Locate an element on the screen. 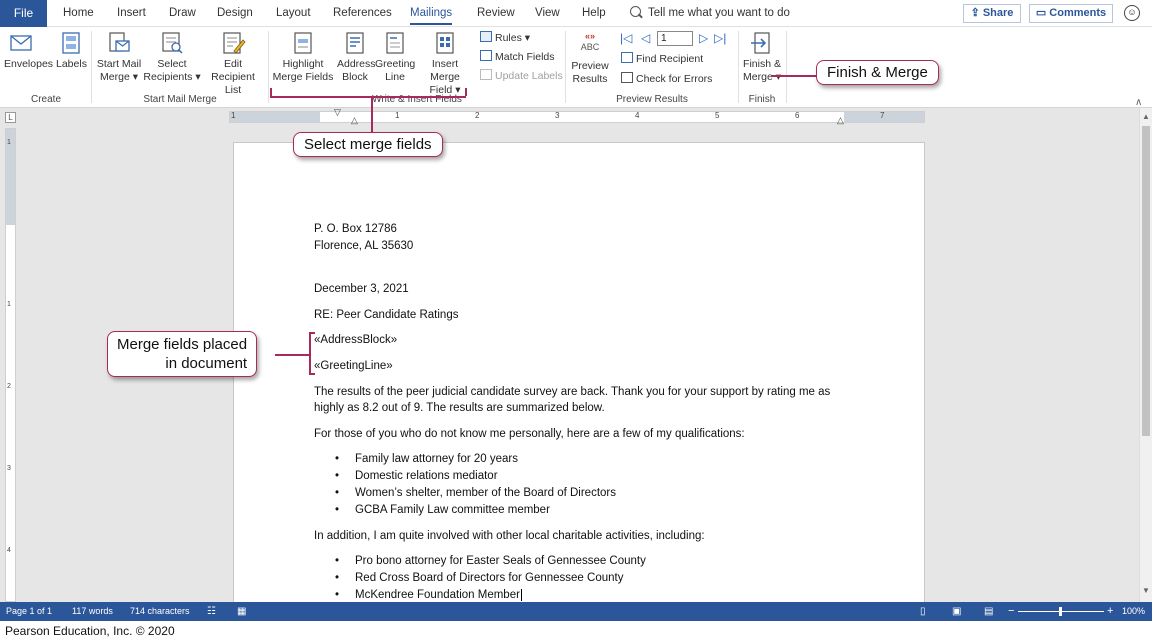 The width and height of the screenshot is (1152, 643). tab-draw: Draw is located at coordinates (182, 13).